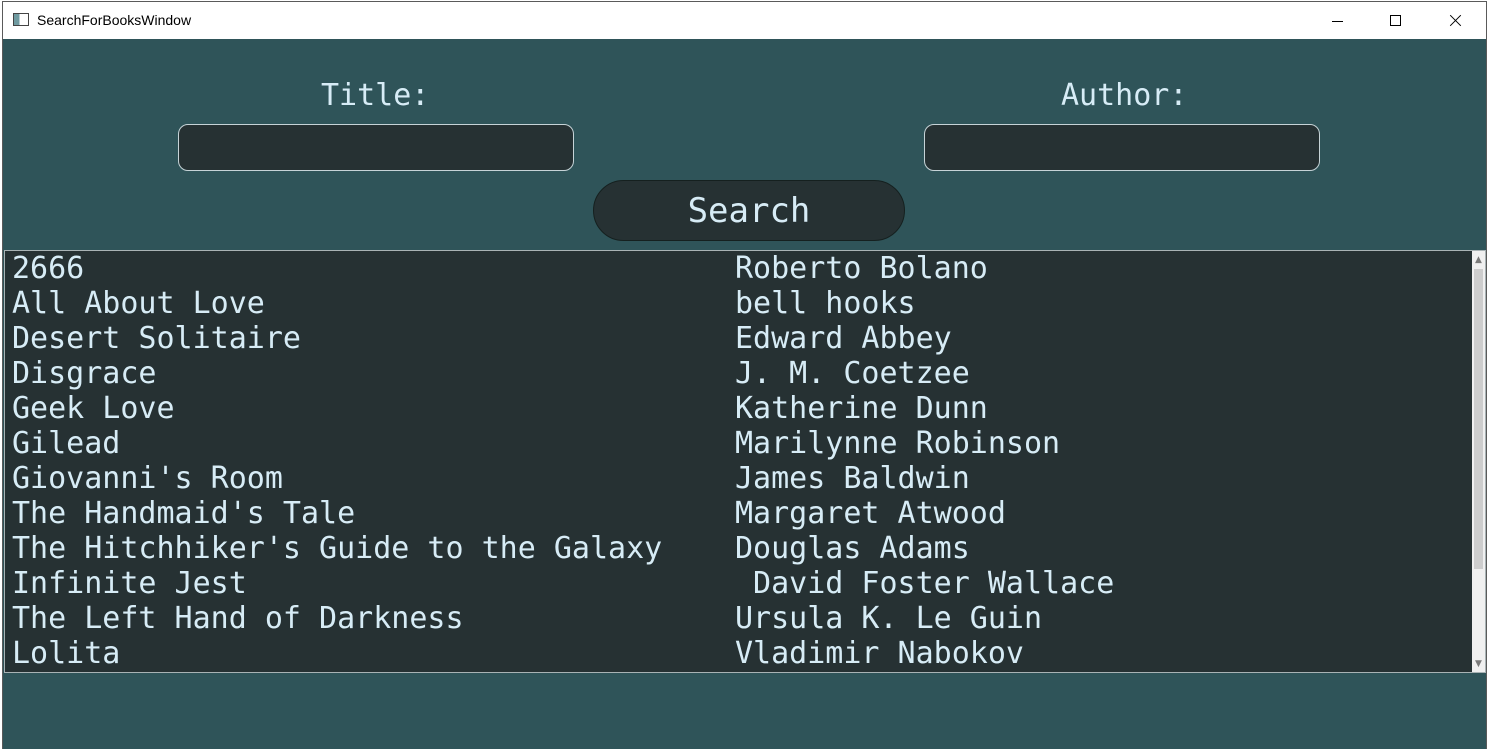 Image resolution: width=1491 pixels, height=749 pixels. What do you see at coordinates (156, 338) in the screenshot?
I see `result-title: Desert Solitaire` at bounding box center [156, 338].